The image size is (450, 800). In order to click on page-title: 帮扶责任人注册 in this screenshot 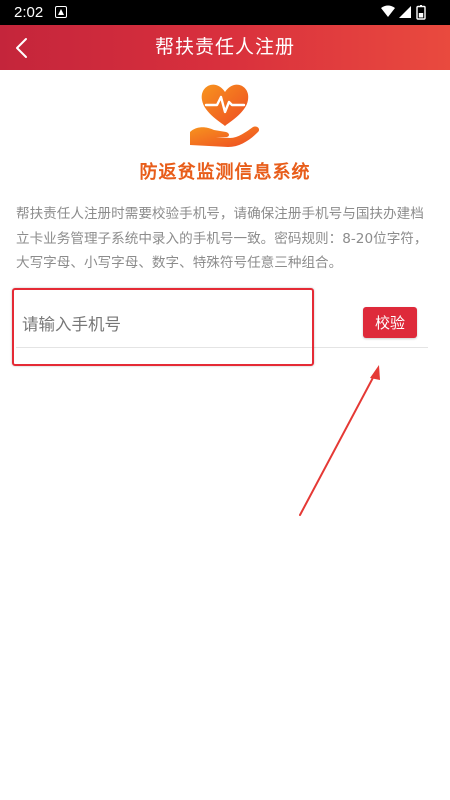, I will do `click(224, 47)`.